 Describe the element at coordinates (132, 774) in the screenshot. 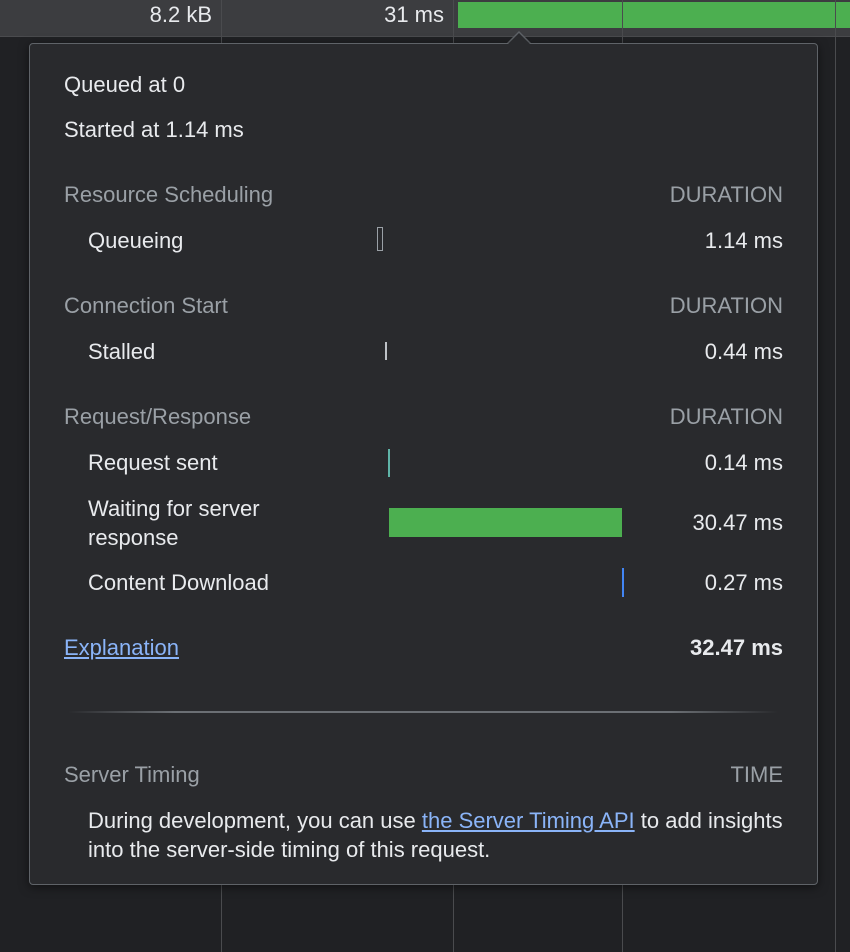

I see `section-title-server-timing: Server Timing` at that location.